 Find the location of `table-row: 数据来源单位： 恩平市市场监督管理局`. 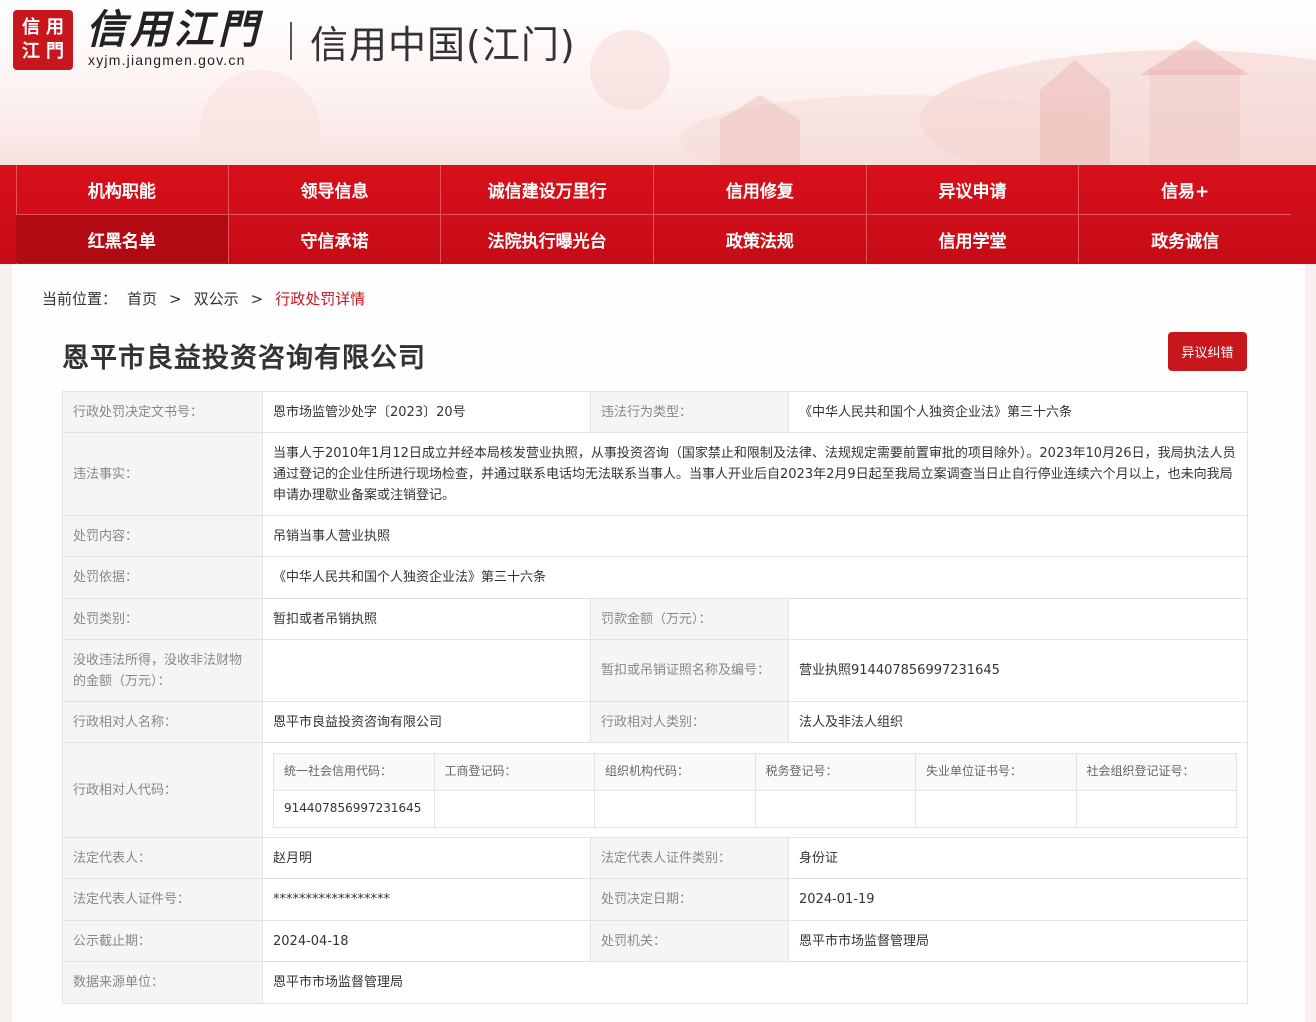

table-row: 数据来源单位： 恩平市市场监督管理局 is located at coordinates (655, 982).